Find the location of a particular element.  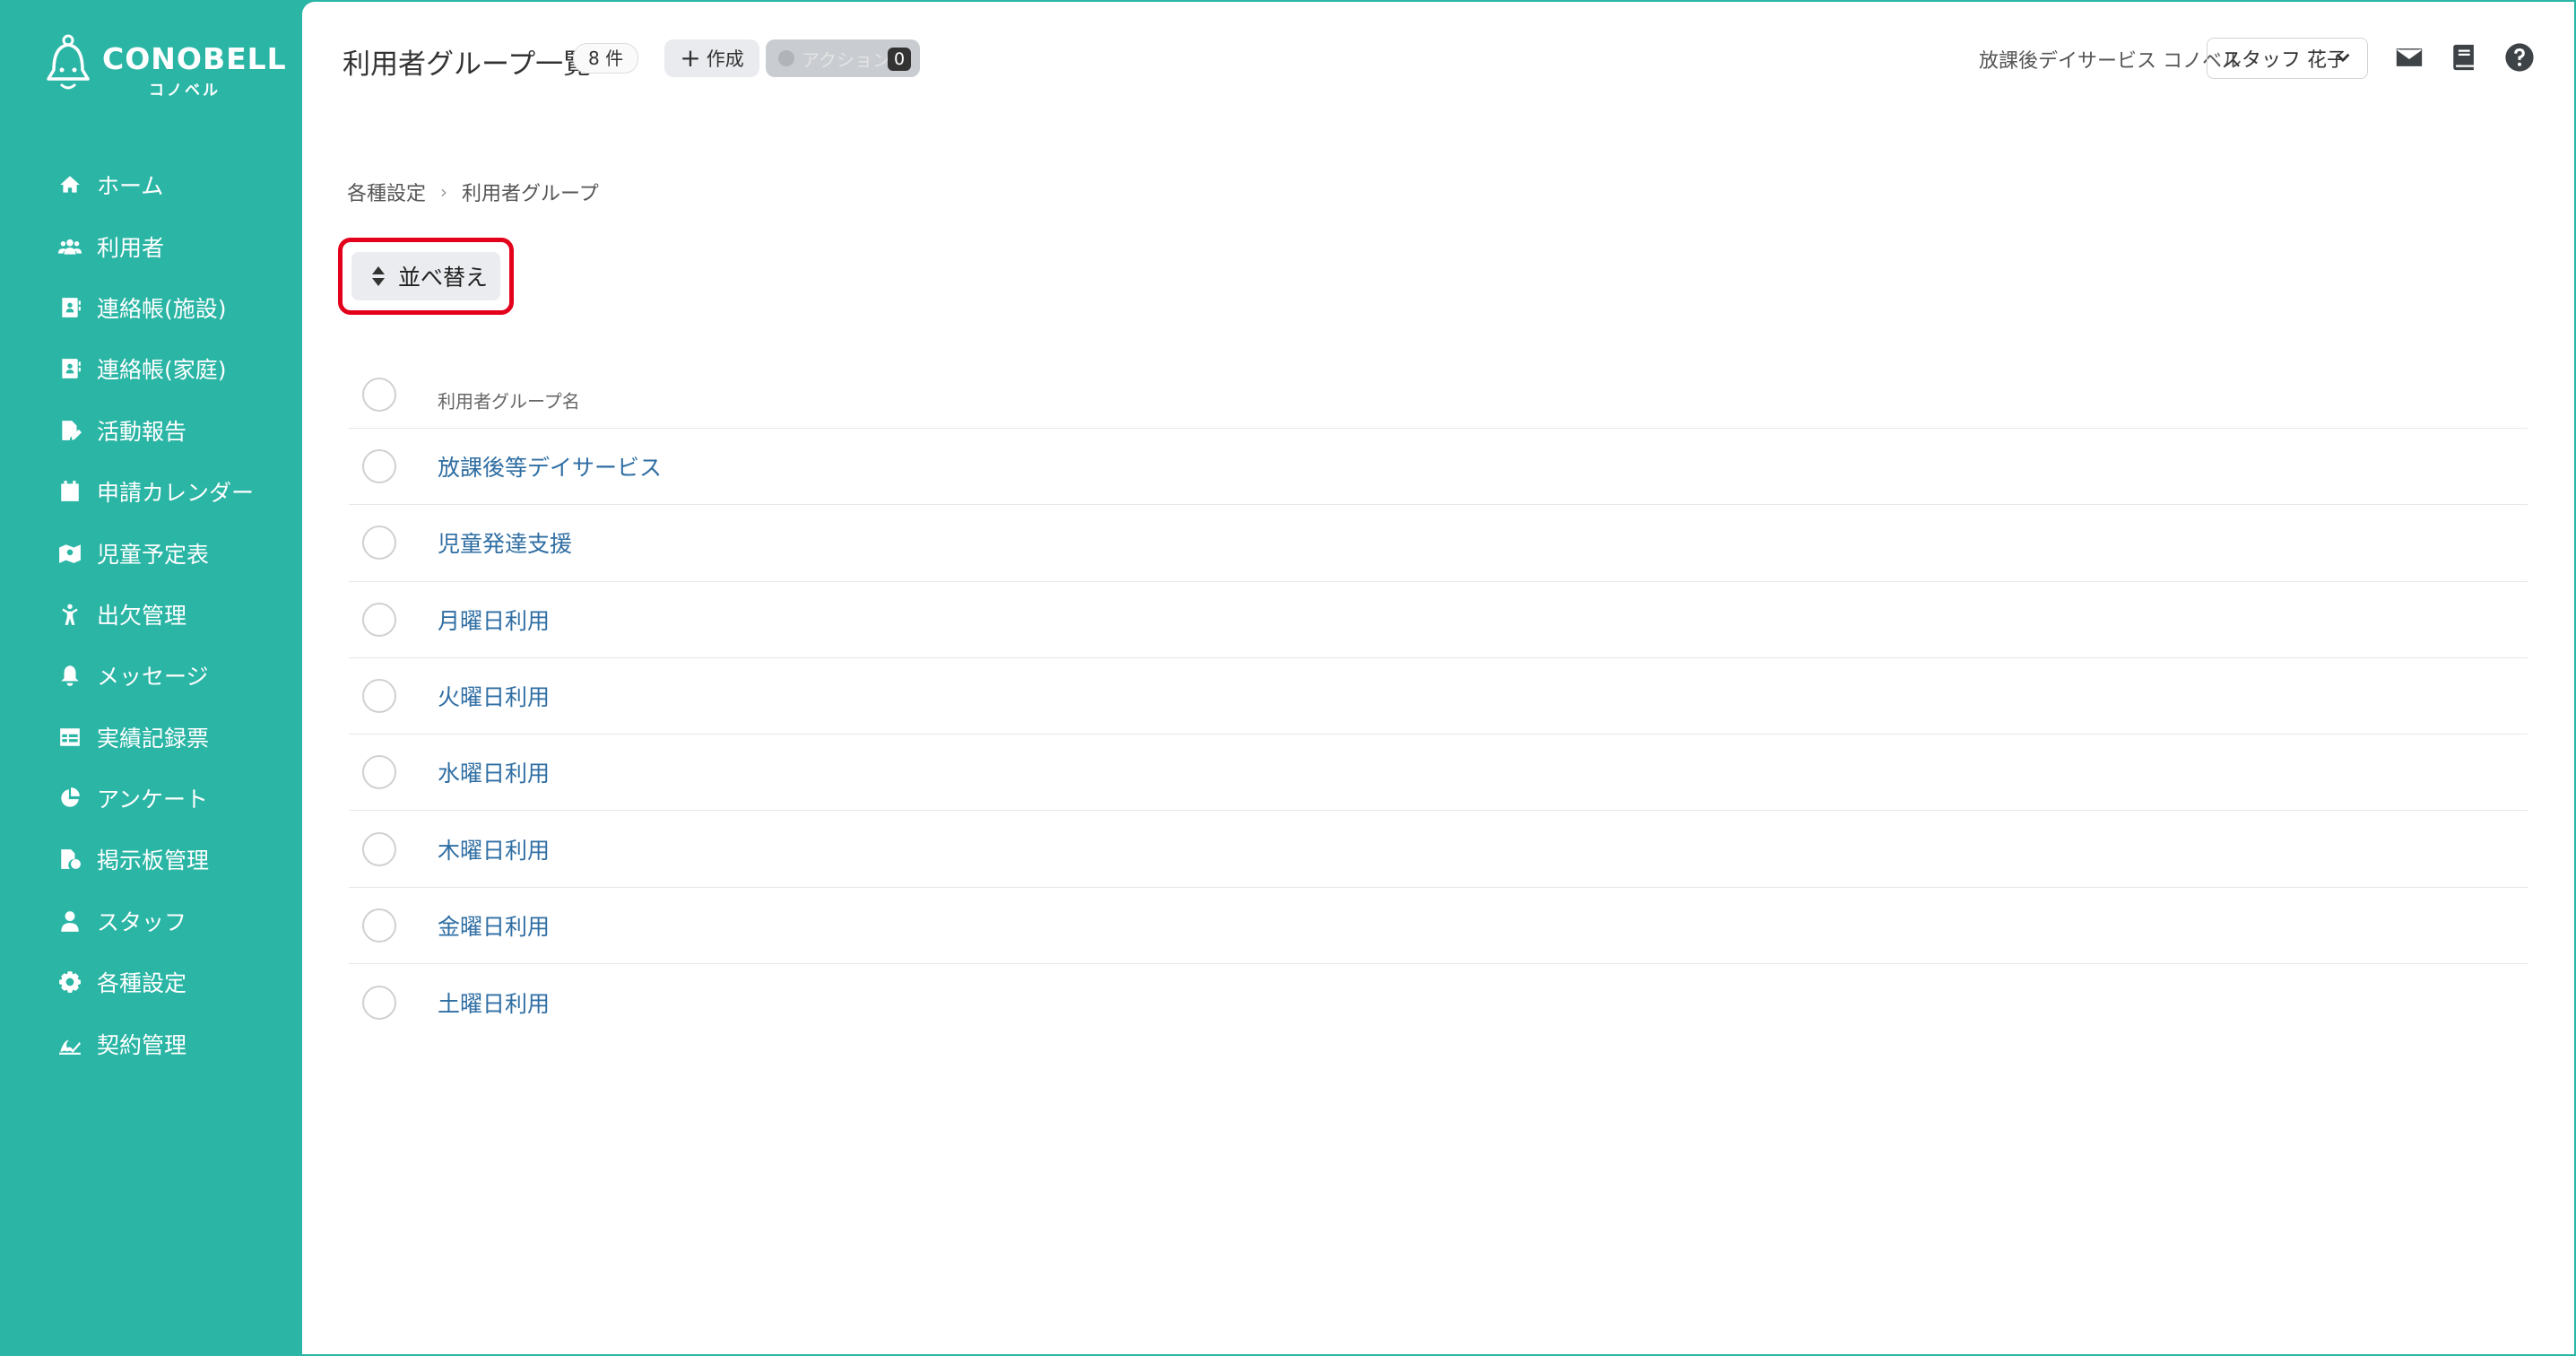

sidebar-item-settings: 各種設定 is located at coordinates (152, 982).